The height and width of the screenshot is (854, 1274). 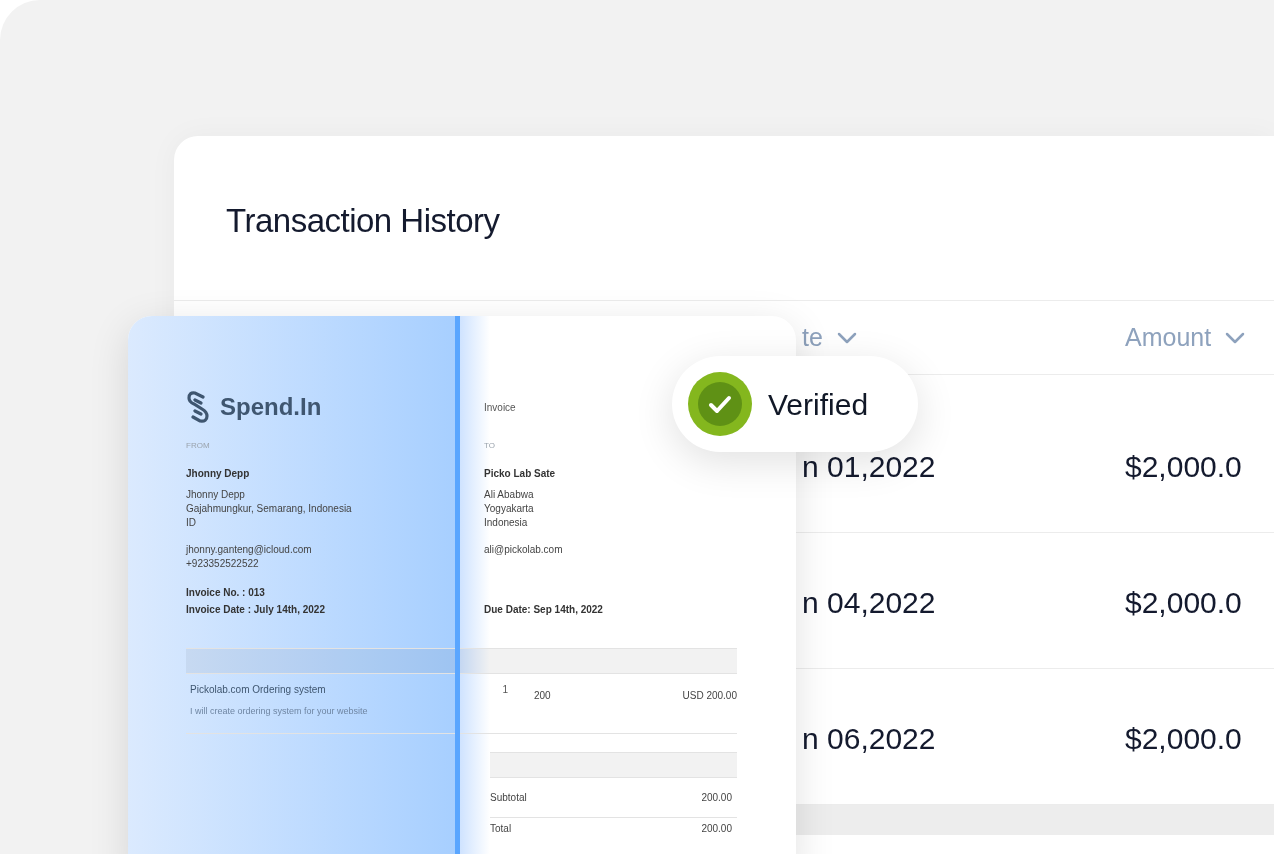 What do you see at coordinates (198, 407) in the screenshot?
I see `paperclip-logo-icon` at bounding box center [198, 407].